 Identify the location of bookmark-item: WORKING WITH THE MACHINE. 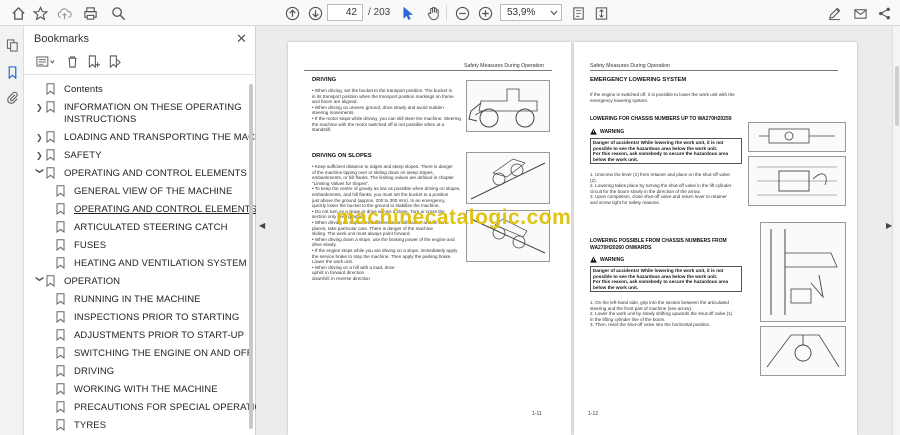
(137, 392).